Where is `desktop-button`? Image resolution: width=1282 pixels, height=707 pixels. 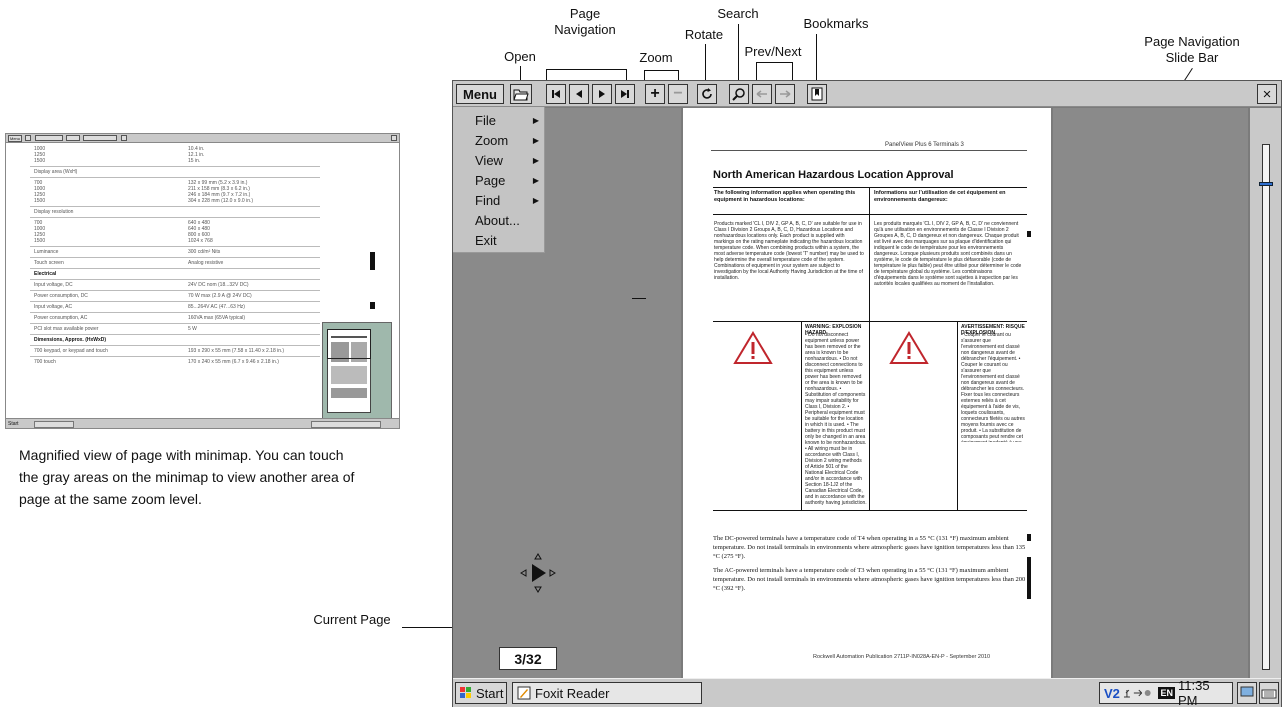 desktop-button is located at coordinates (1247, 693).